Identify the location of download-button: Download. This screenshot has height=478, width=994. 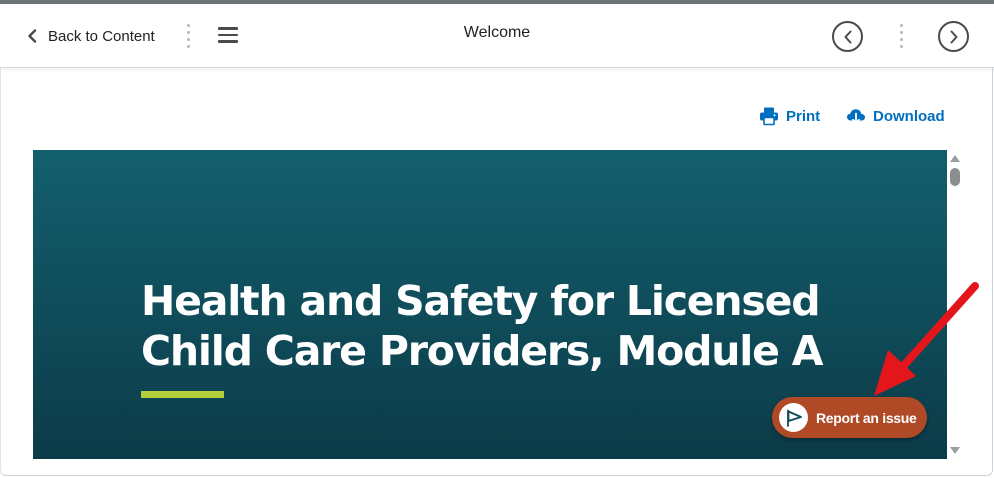
(895, 116).